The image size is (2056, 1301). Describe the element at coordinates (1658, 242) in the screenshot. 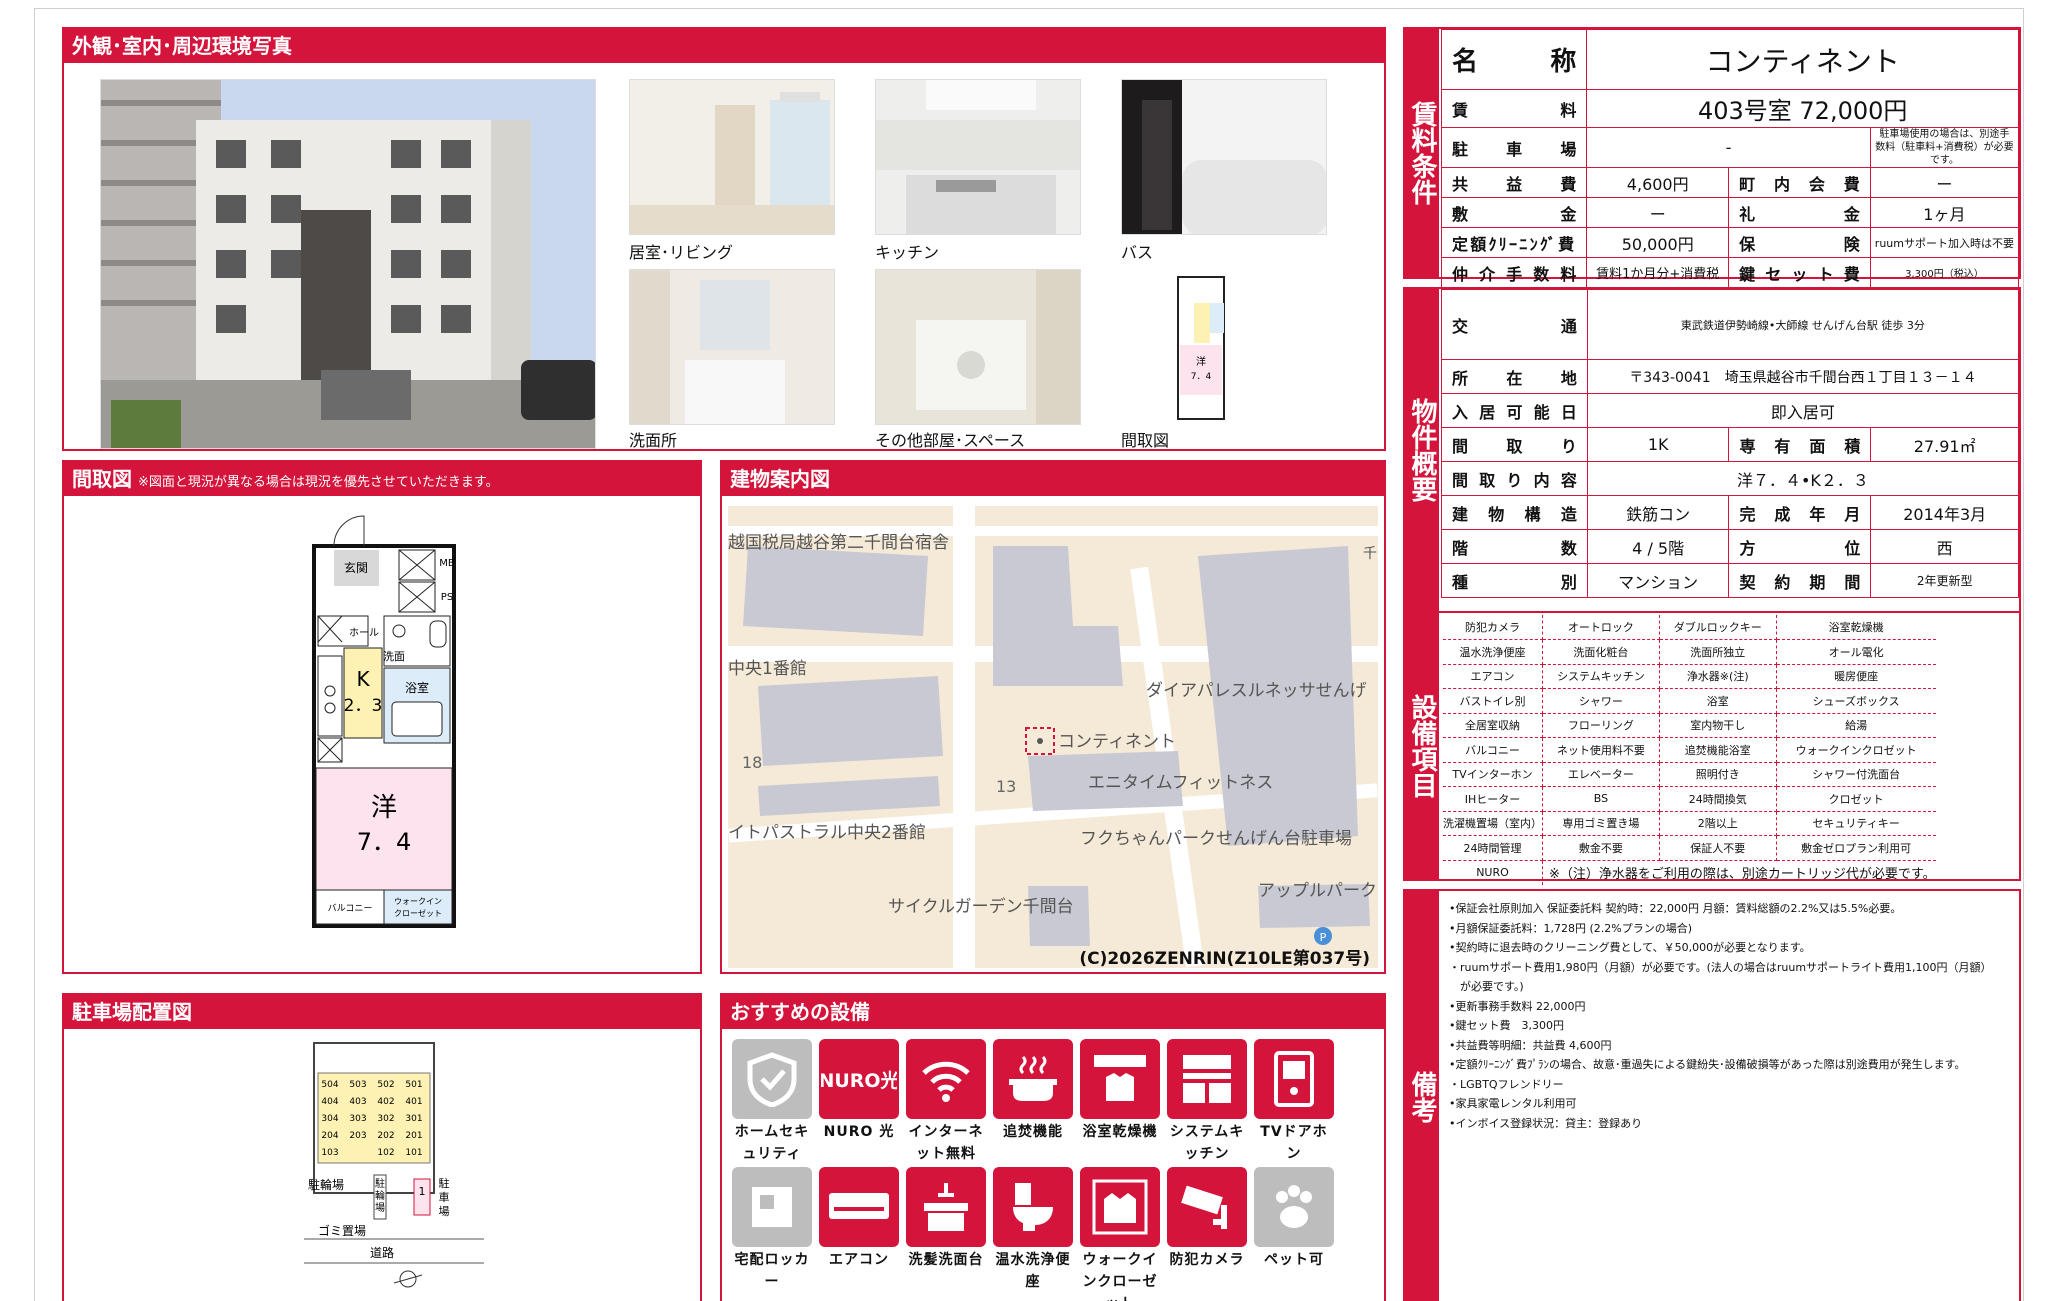

I see `cleaning-fee-value: 50,000円` at that location.